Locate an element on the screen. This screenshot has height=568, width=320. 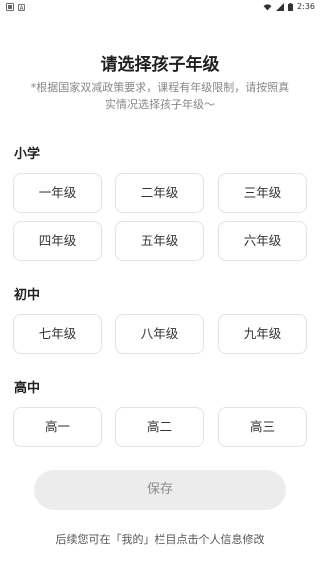
grade-button-11: 高二 is located at coordinates (159, 427).